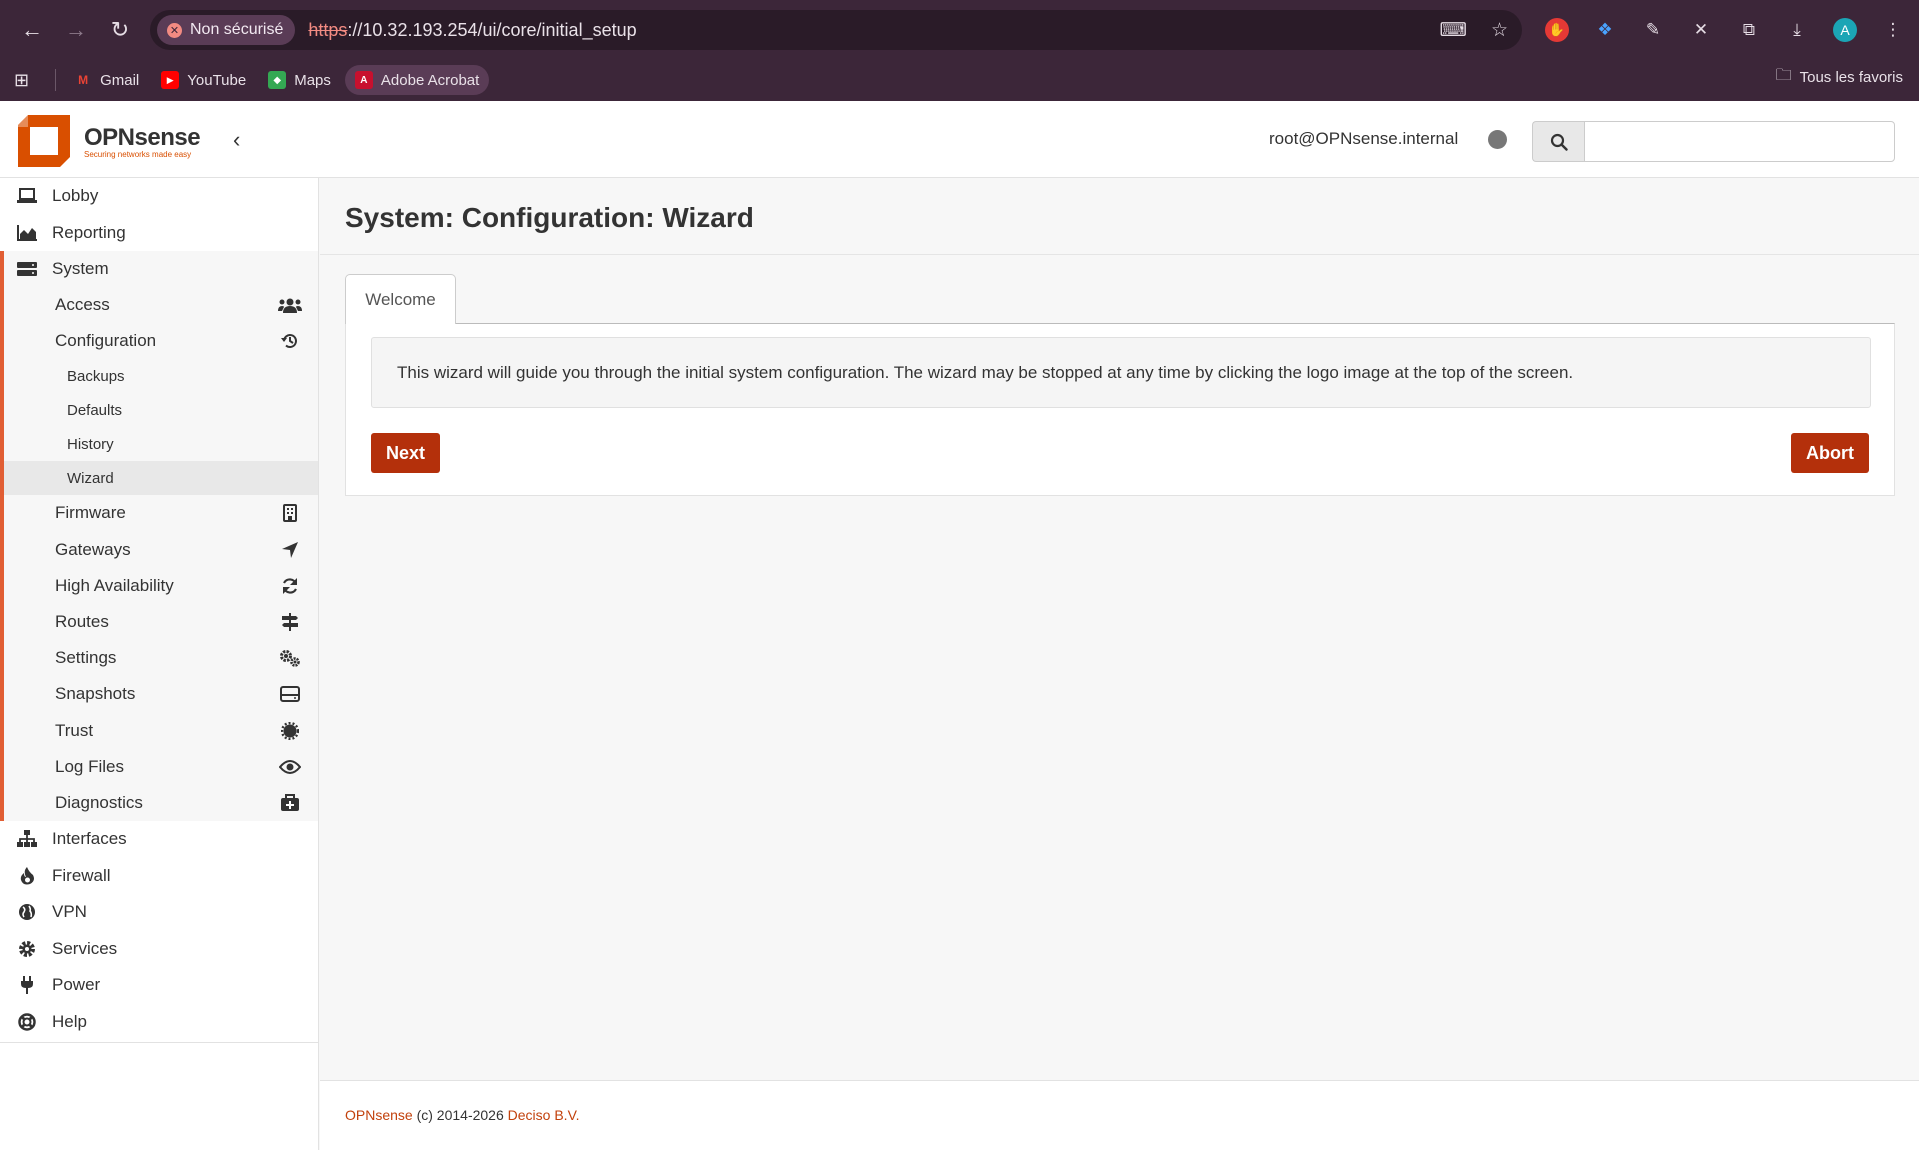 This screenshot has width=1919, height=1150. Describe the element at coordinates (161, 731) in the screenshot. I see `sidebar-item-trust: Trust` at that location.